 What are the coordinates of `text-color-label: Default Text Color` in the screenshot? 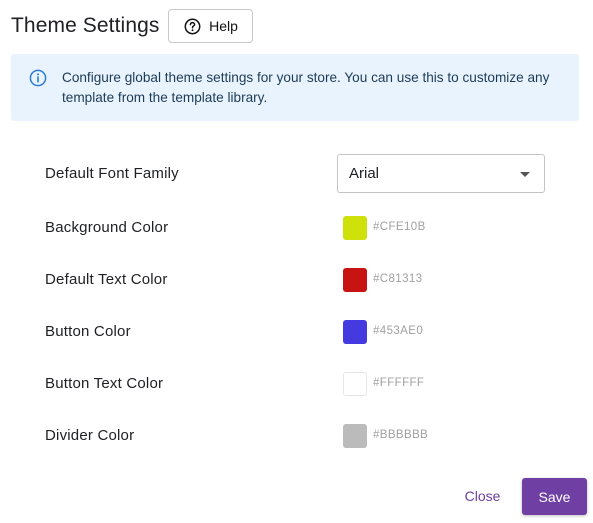 It's located at (106, 279).